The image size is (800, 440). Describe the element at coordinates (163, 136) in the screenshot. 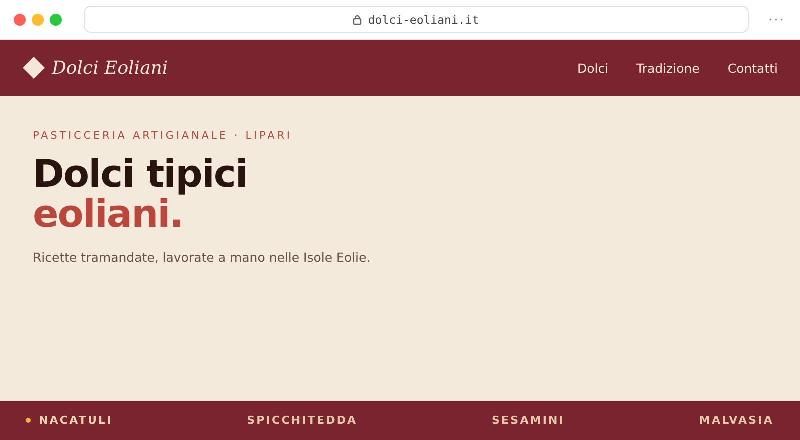

I see `eyebrow-text: PASTICCERIA ARTIGIANALE · LIPARI` at that location.